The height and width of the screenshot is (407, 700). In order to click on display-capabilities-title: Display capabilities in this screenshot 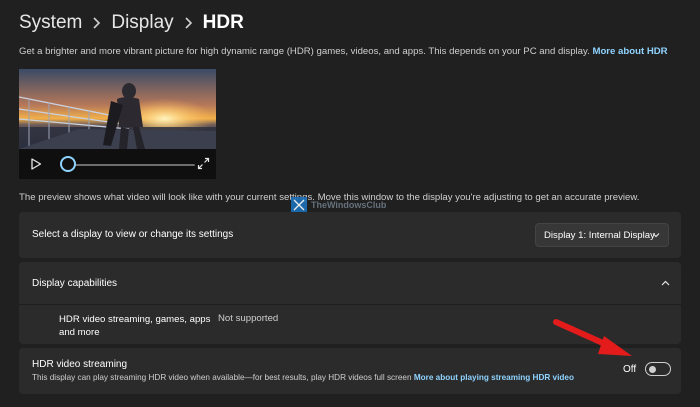, I will do `click(75, 283)`.